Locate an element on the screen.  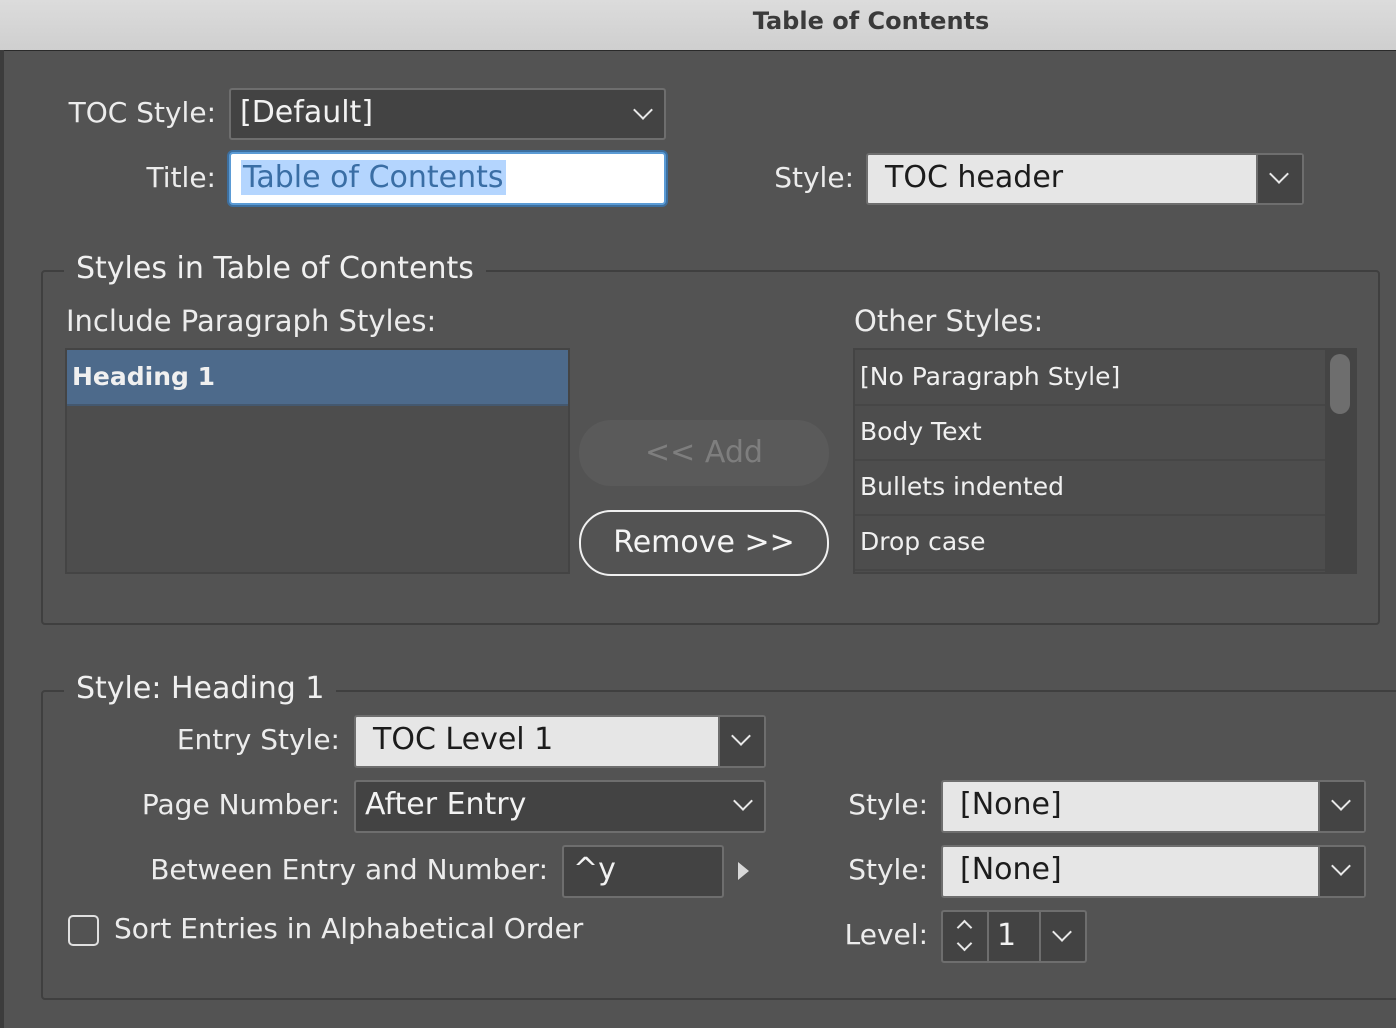
title-input-value: Table of Contents is located at coordinates (373, 177).